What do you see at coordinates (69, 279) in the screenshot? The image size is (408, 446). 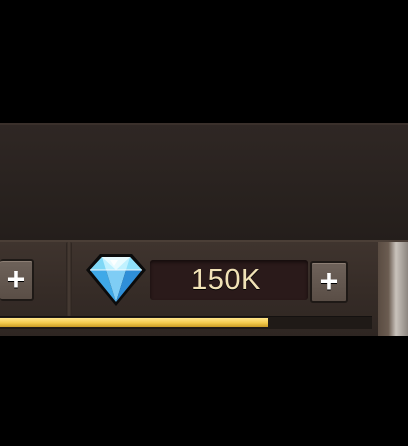 I see `resource-divider` at bounding box center [69, 279].